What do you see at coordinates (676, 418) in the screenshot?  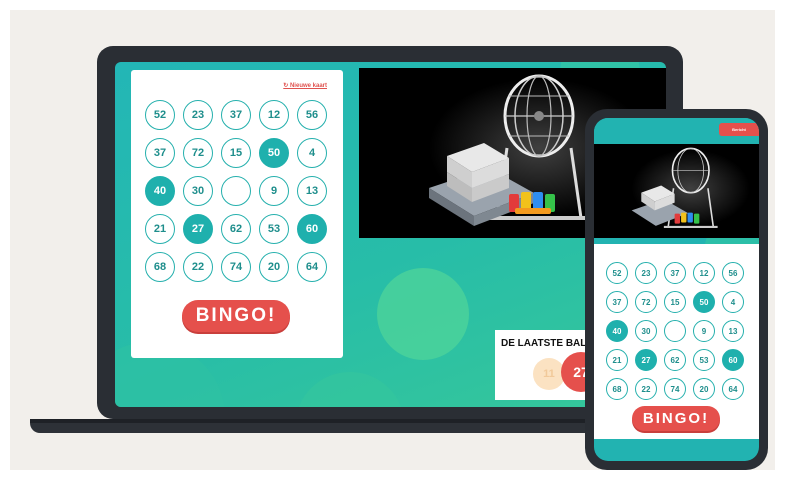 I see `bingo-button-mobile: BINGO!` at bounding box center [676, 418].